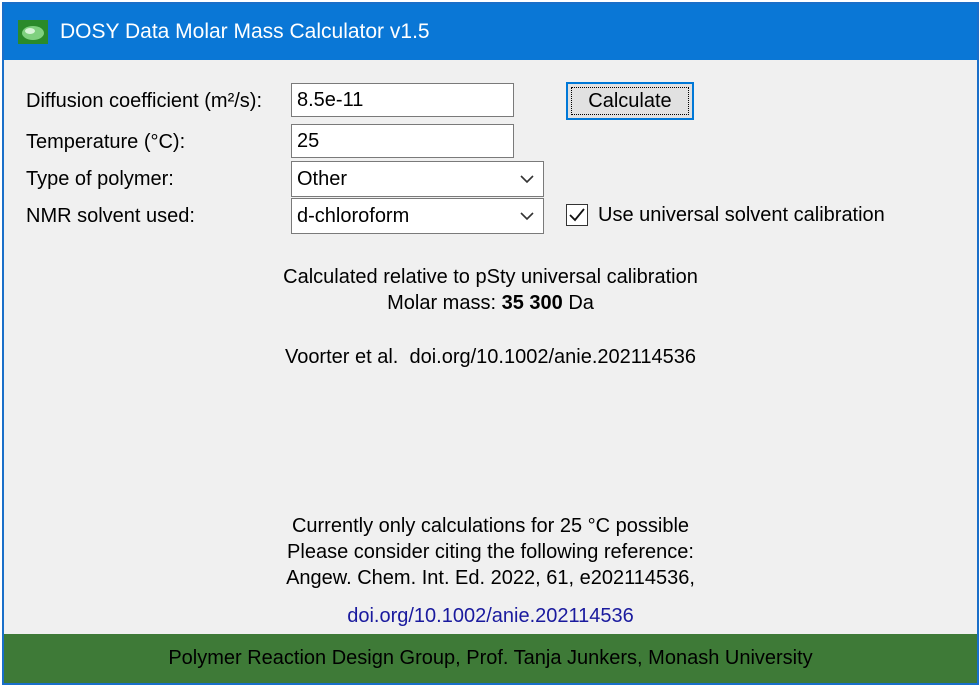 This screenshot has height=685, width=979. I want to click on polymer-select: Other, so click(417, 179).